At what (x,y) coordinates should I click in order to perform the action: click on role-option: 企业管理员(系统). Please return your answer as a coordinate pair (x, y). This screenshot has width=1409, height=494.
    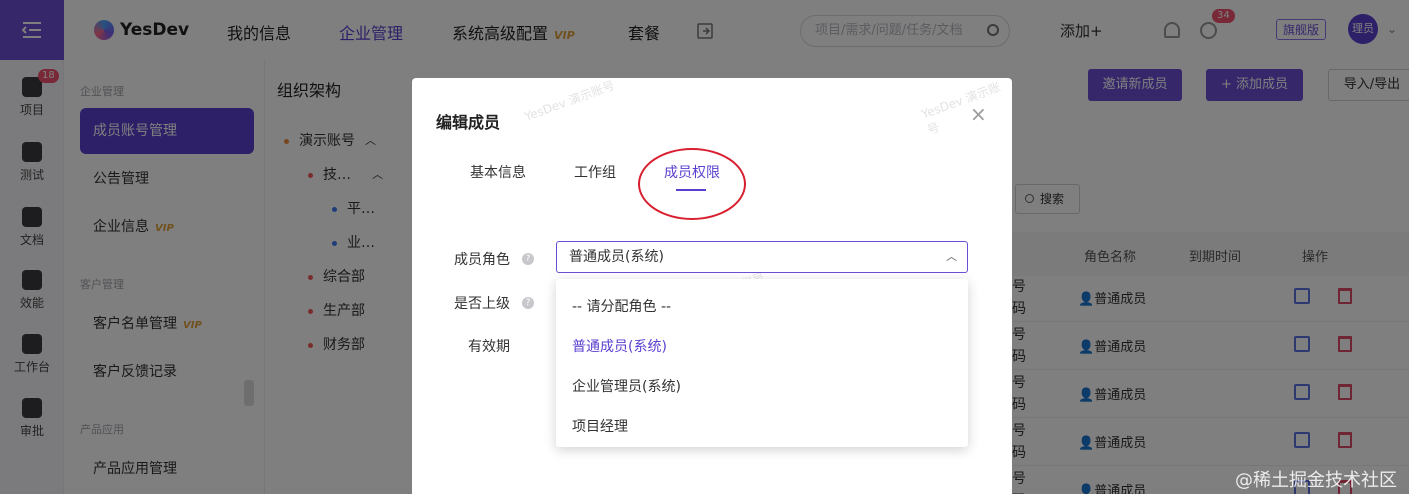
    Looking at the image, I should click on (626, 386).